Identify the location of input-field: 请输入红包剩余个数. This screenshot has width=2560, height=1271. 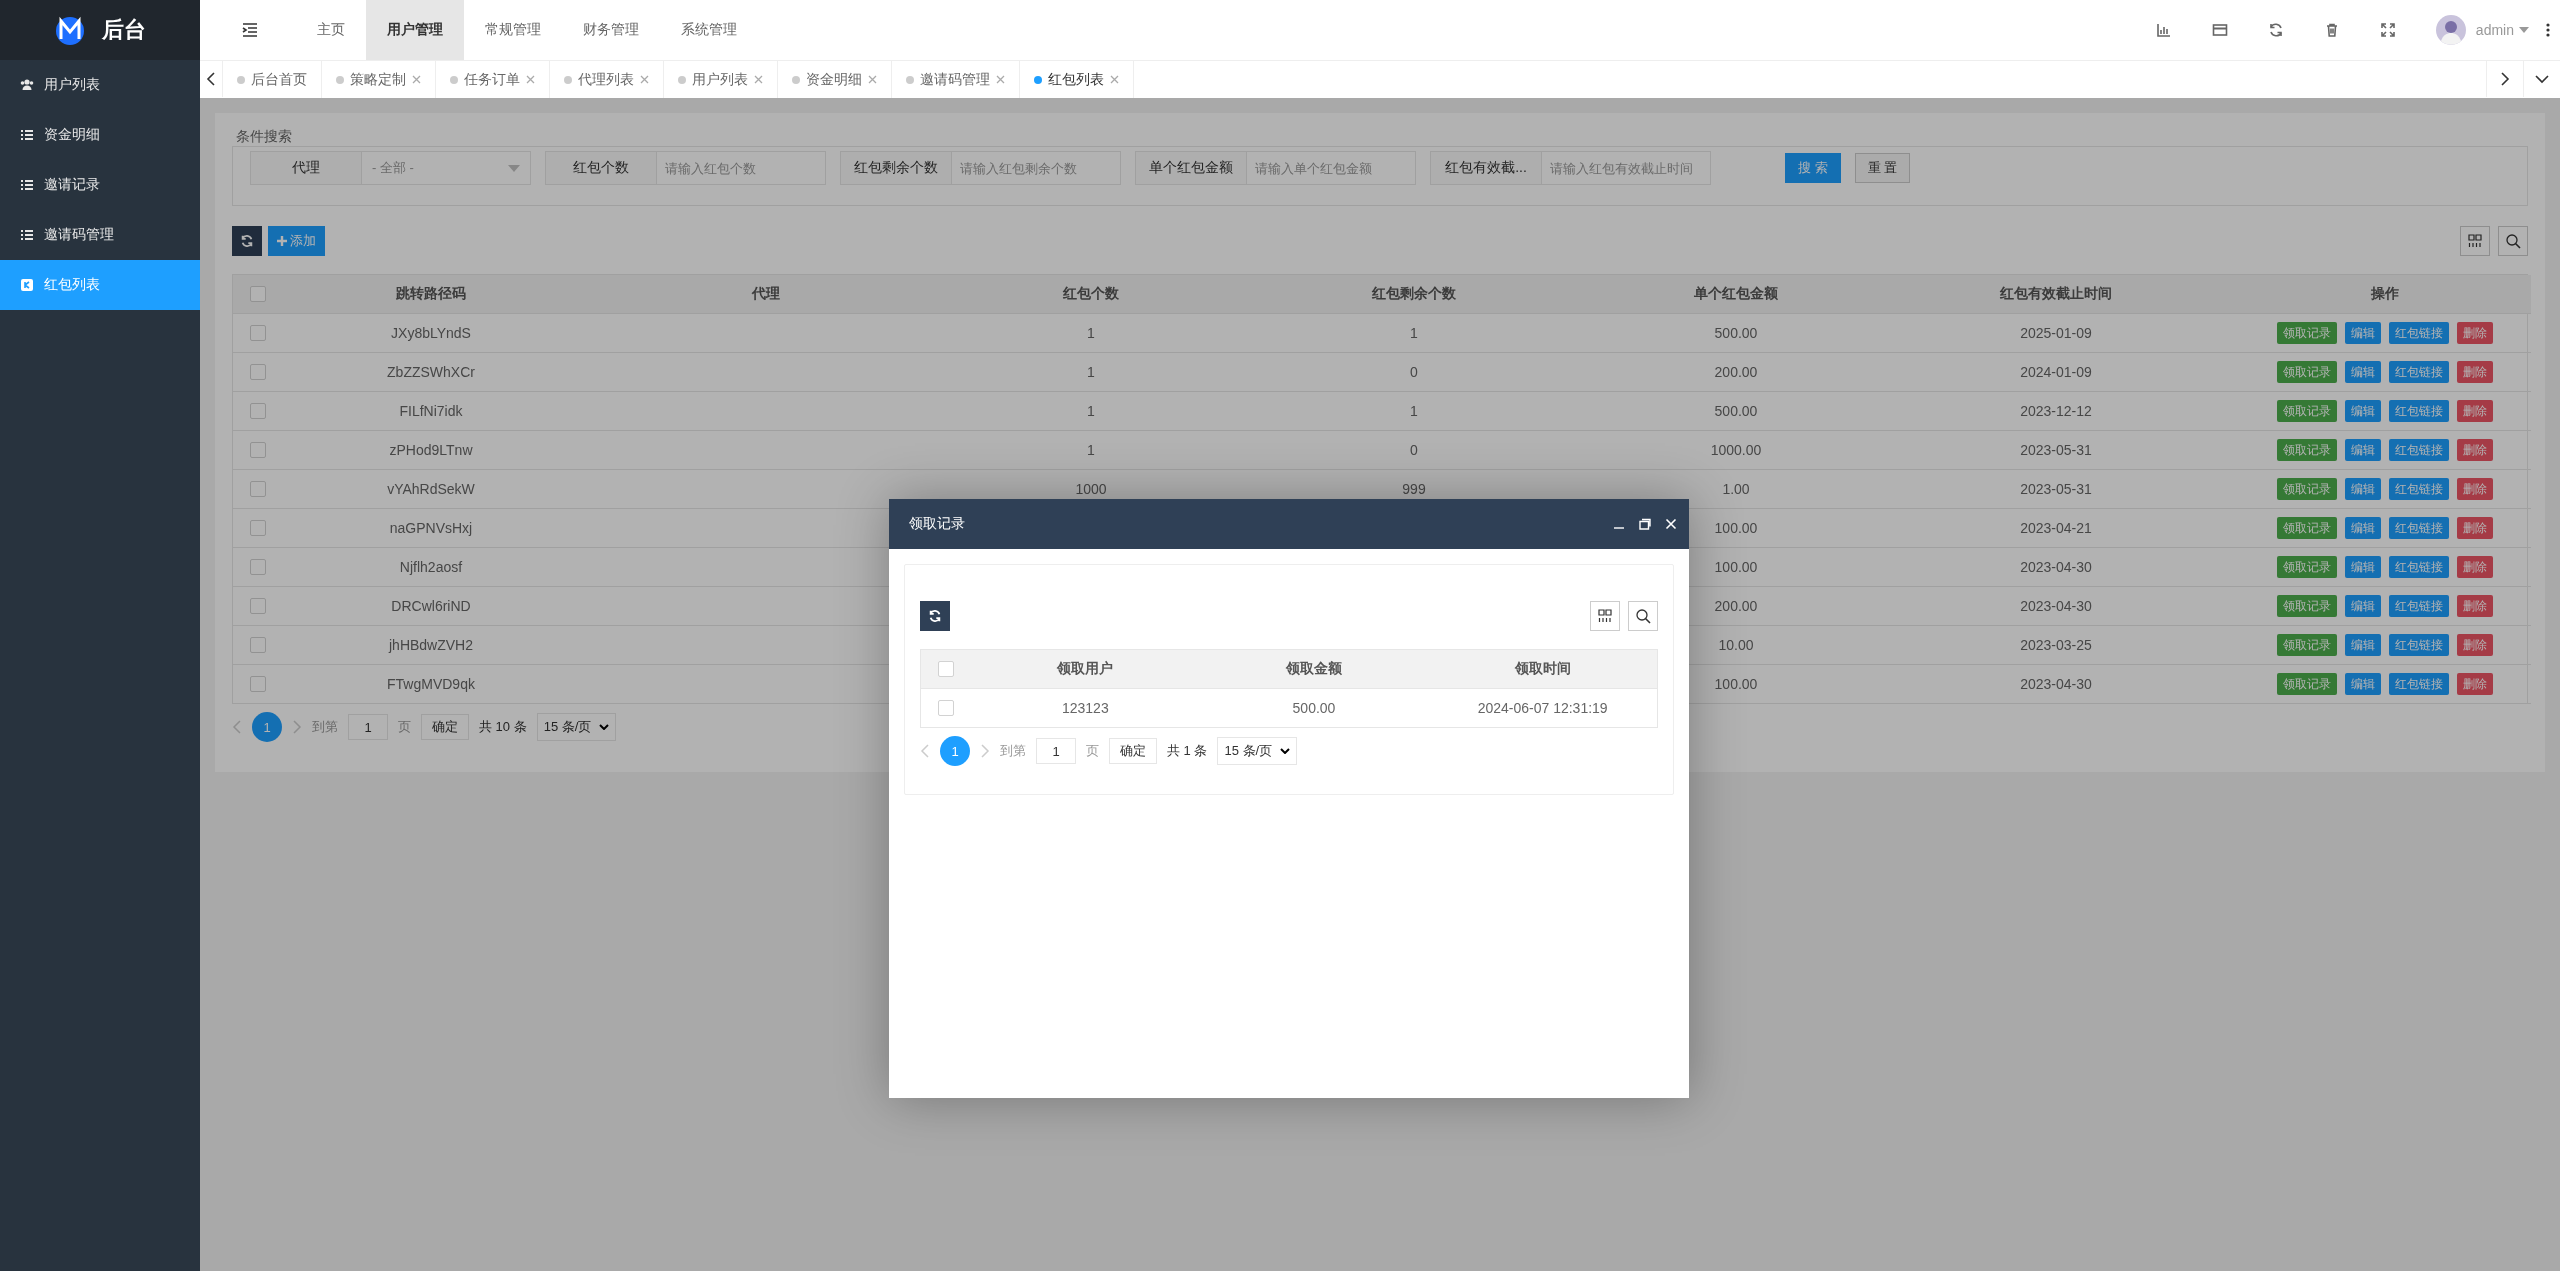
(1036, 168).